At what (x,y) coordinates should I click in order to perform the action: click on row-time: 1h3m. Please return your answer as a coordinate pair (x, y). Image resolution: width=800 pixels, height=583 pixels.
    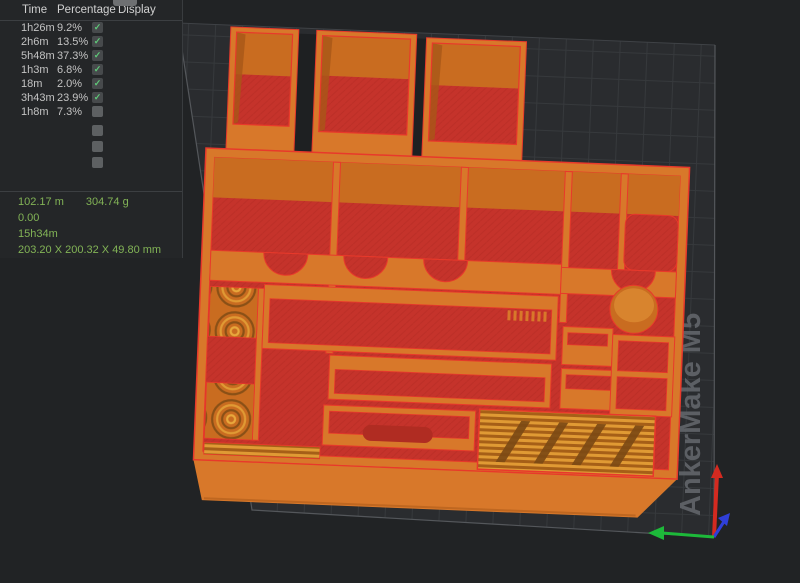
    Looking at the image, I should click on (35, 70).